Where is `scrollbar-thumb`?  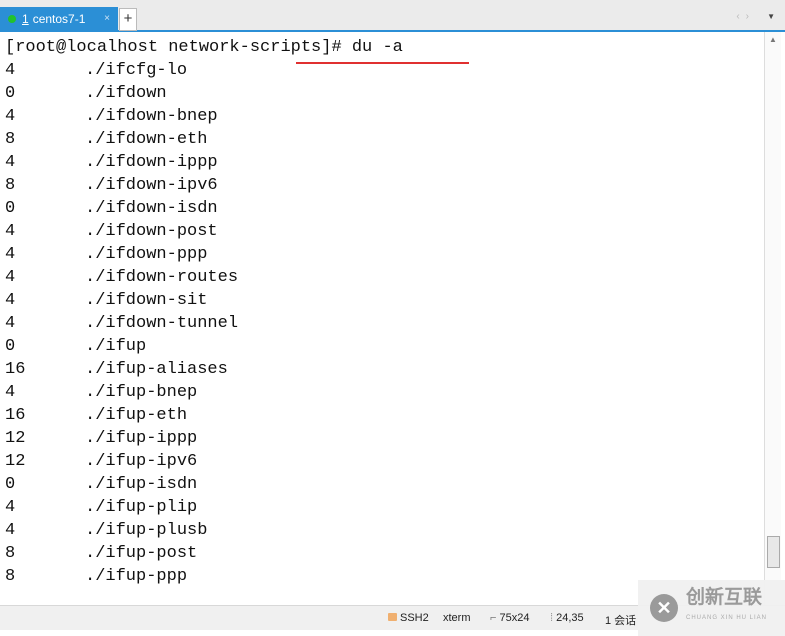
scrollbar-thumb is located at coordinates (773, 552).